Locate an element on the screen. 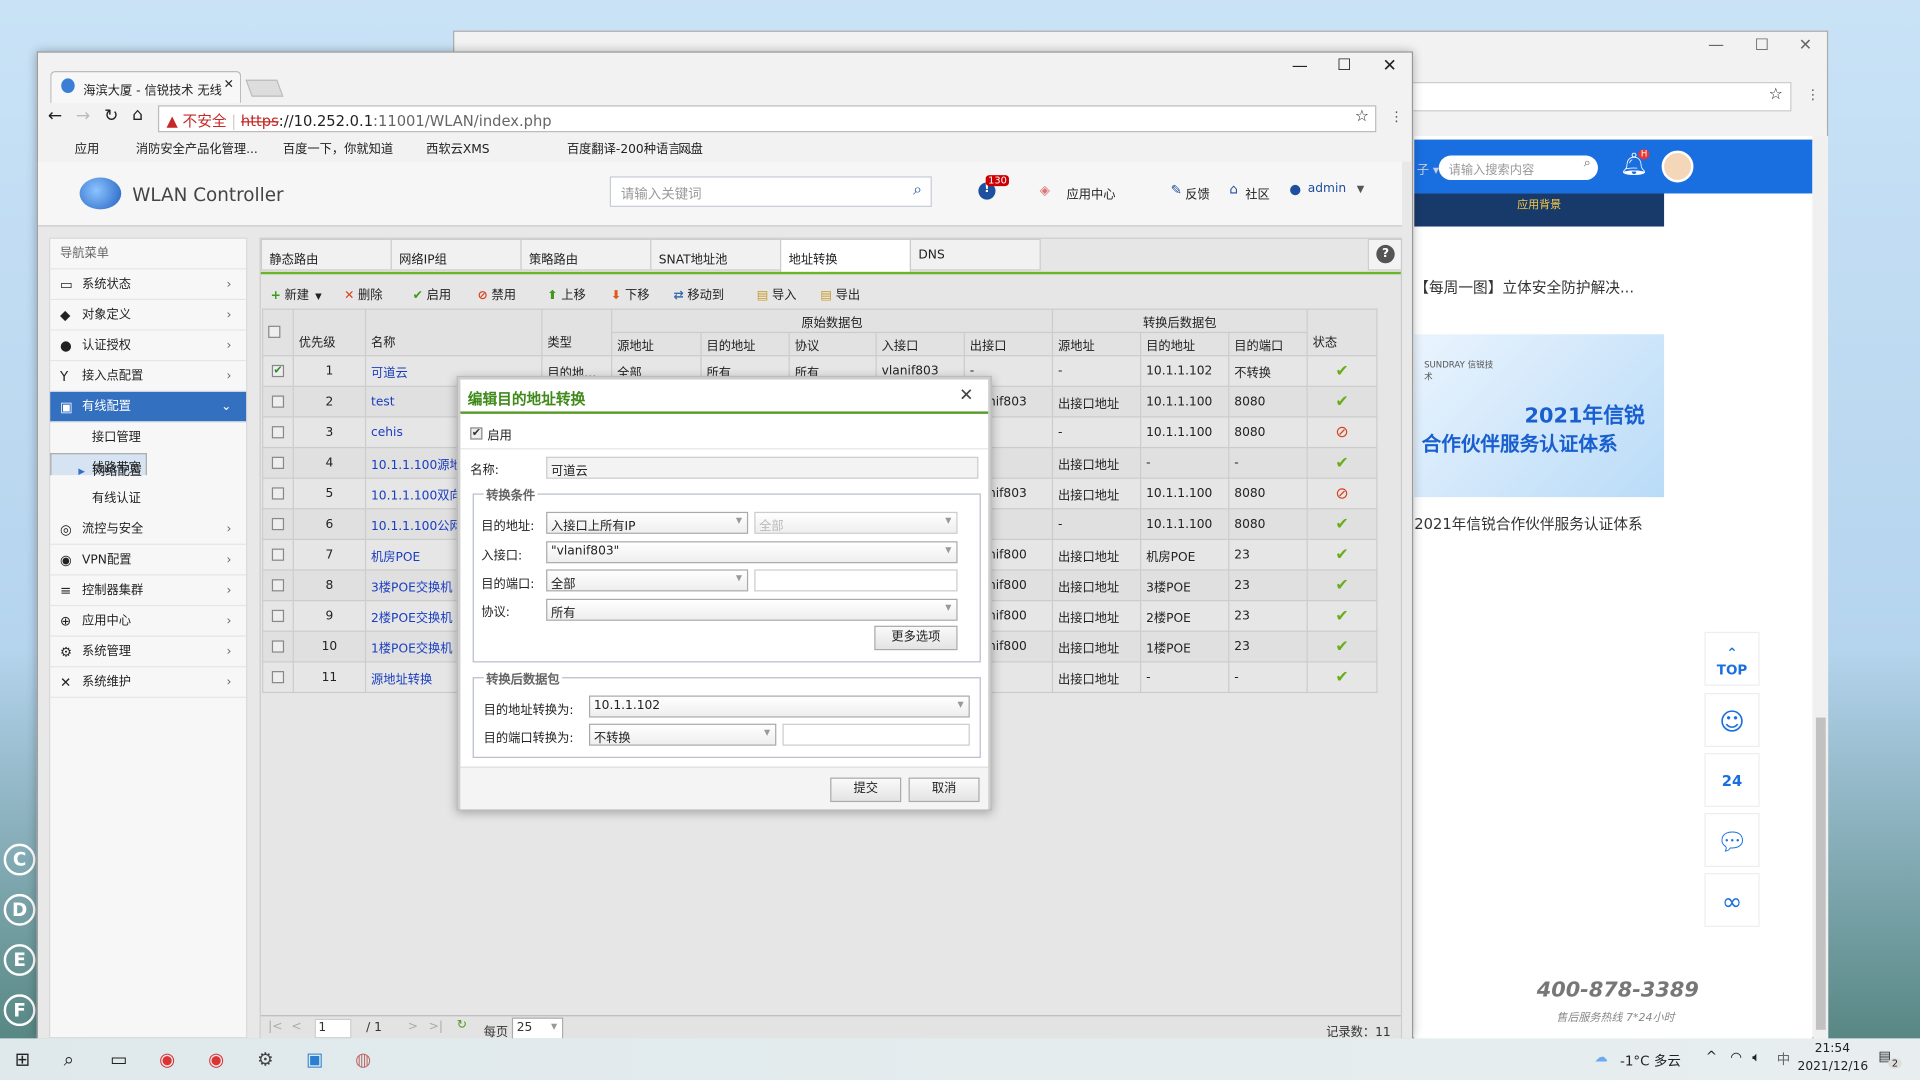 This screenshot has width=1920, height=1080. help-button: ? is located at coordinates (1385, 254).